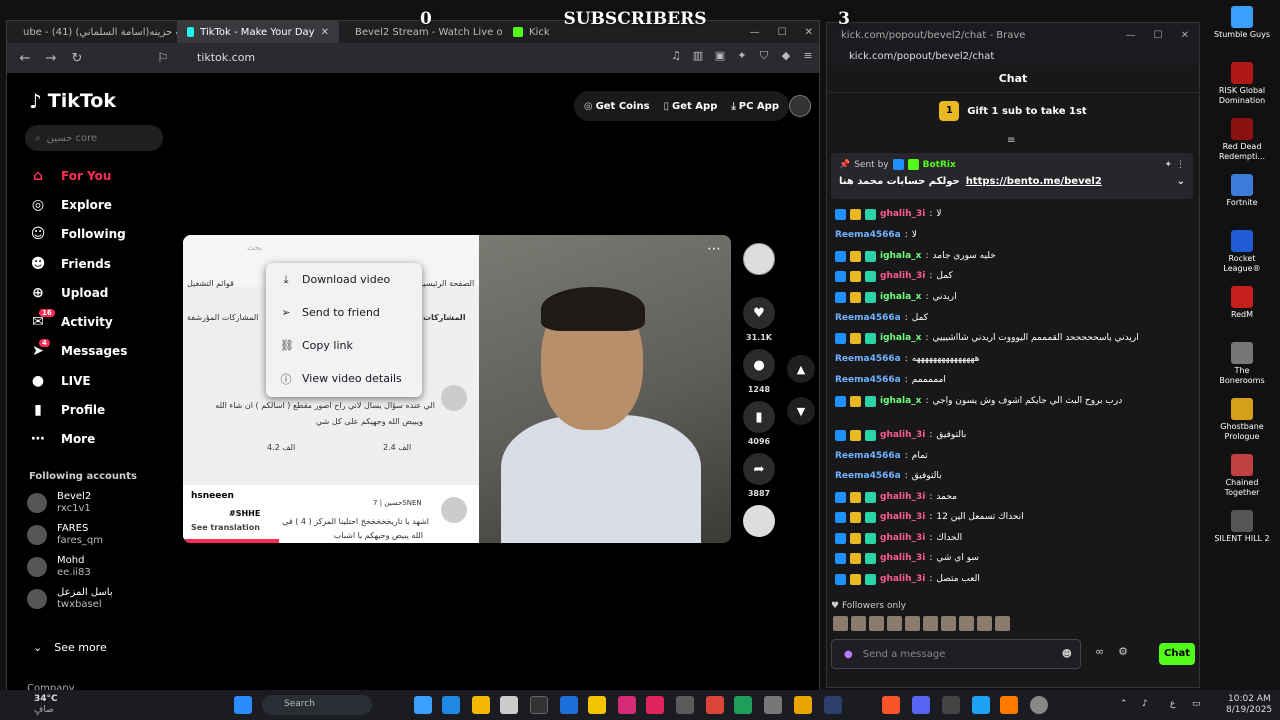  I want to click on sidebar-item-for-you: ⌂ For You, so click(104, 175).